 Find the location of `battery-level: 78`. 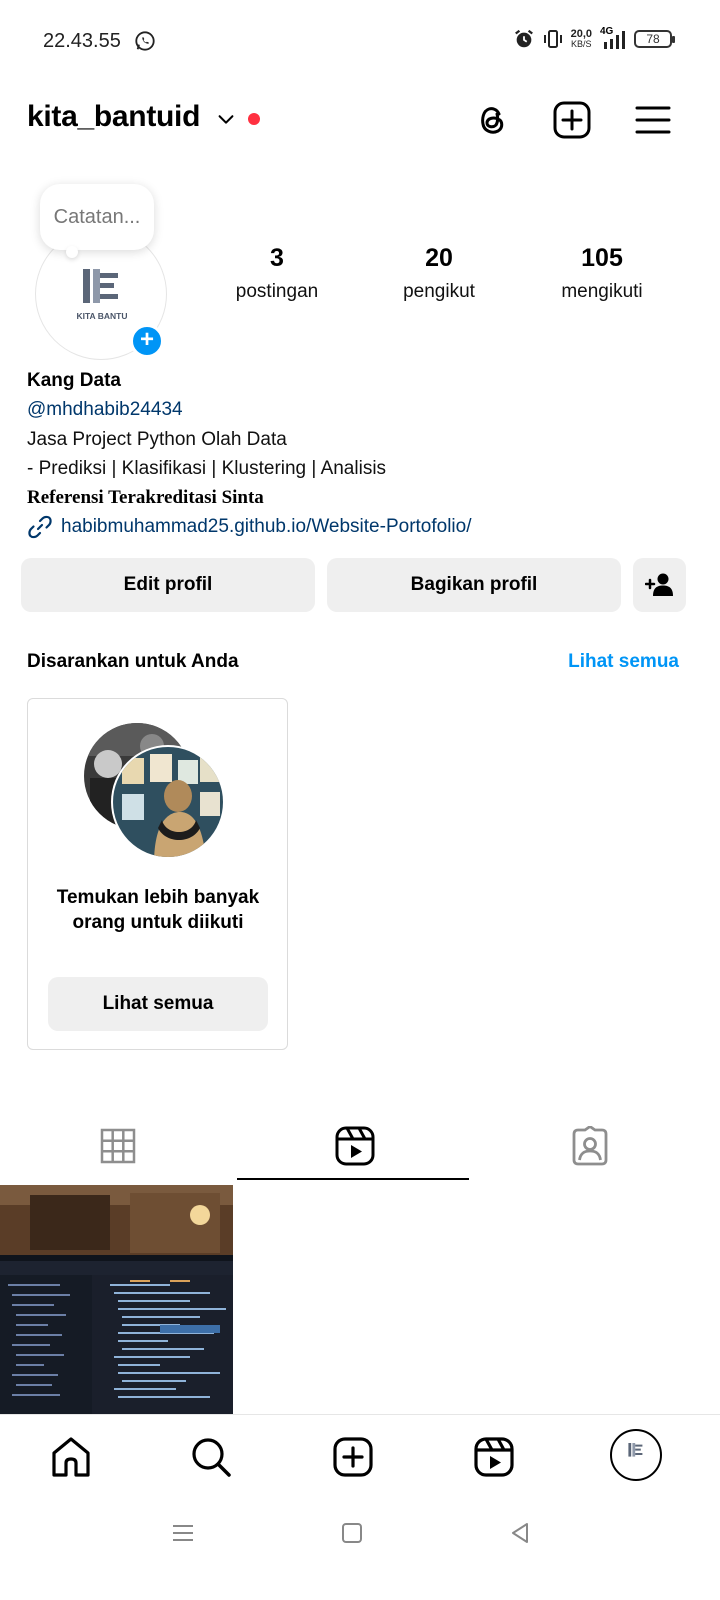

battery-level: 78 is located at coordinates (653, 39).